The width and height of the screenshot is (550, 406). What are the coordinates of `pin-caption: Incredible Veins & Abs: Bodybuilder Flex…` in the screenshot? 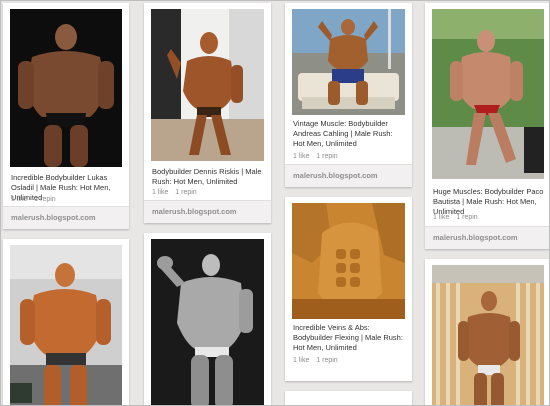 It's located at (349, 338).